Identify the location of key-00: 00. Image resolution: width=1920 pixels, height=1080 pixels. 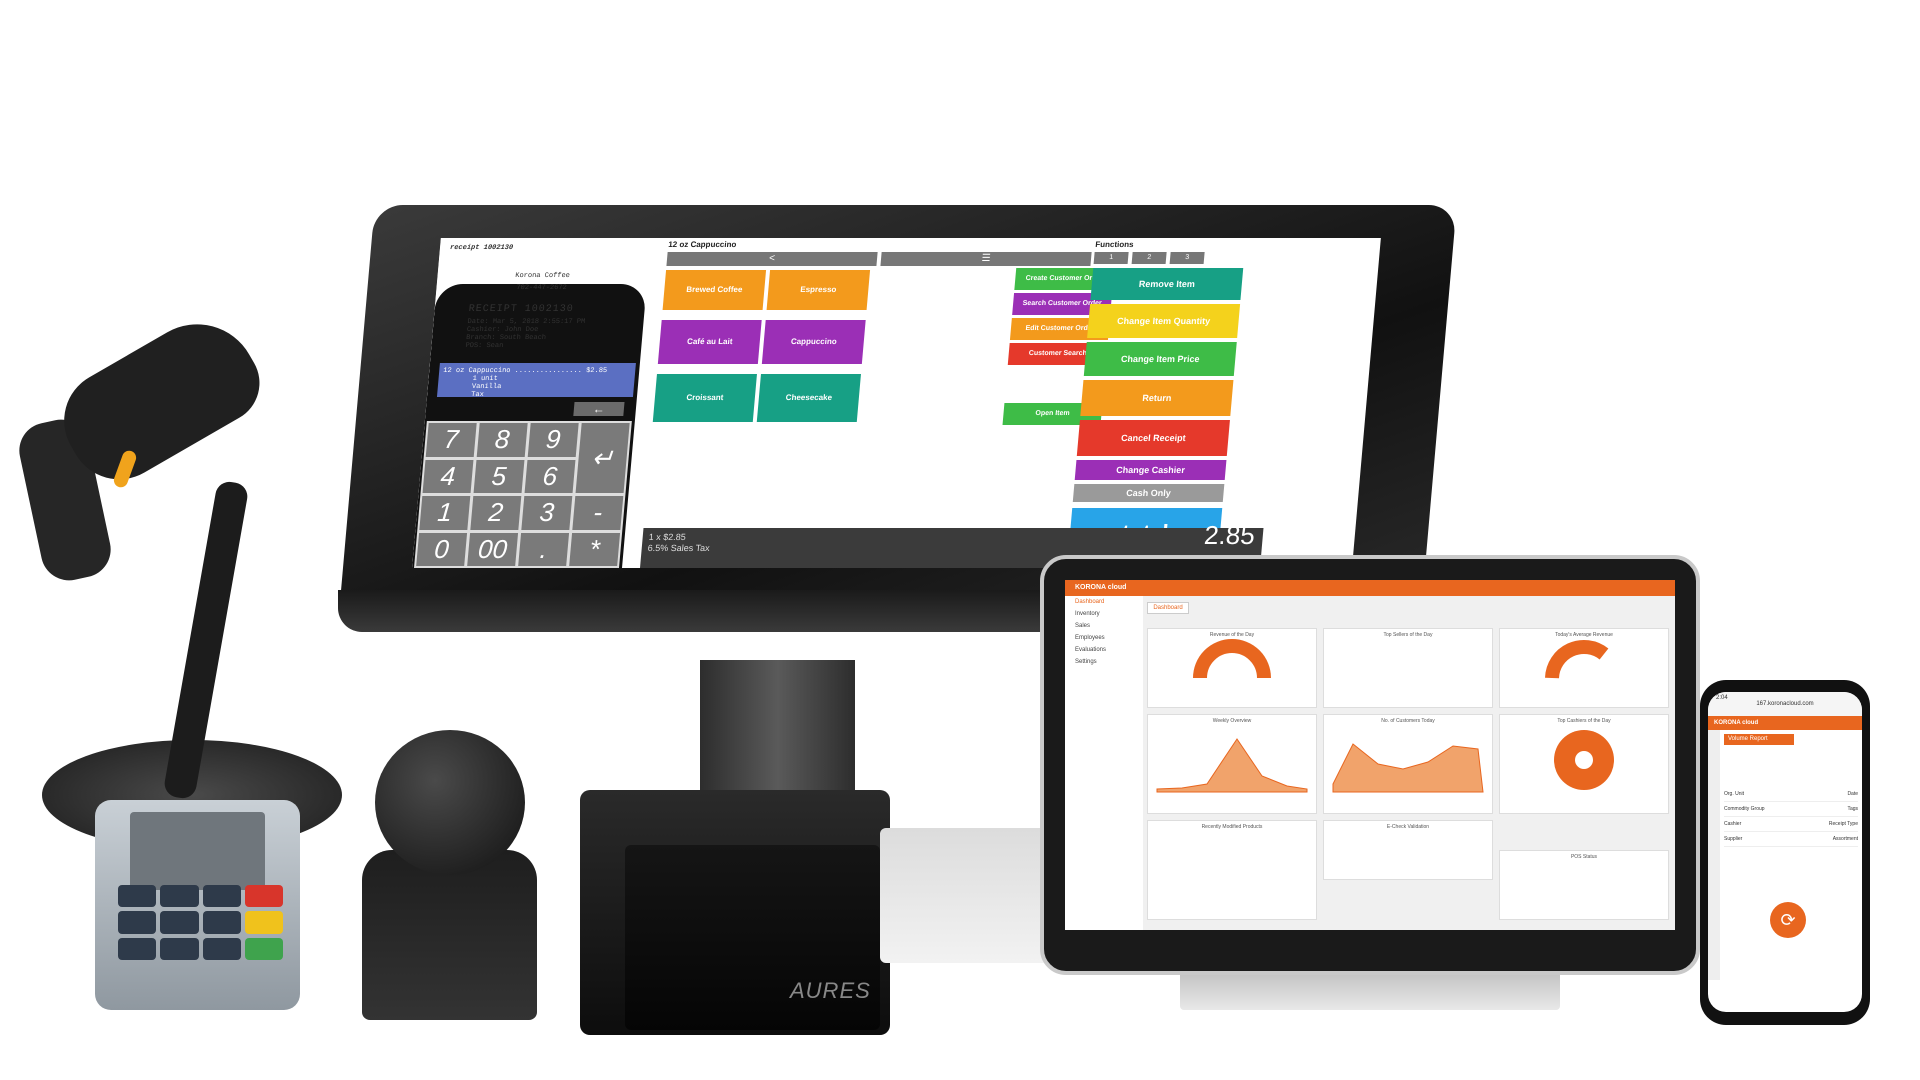
(493, 549).